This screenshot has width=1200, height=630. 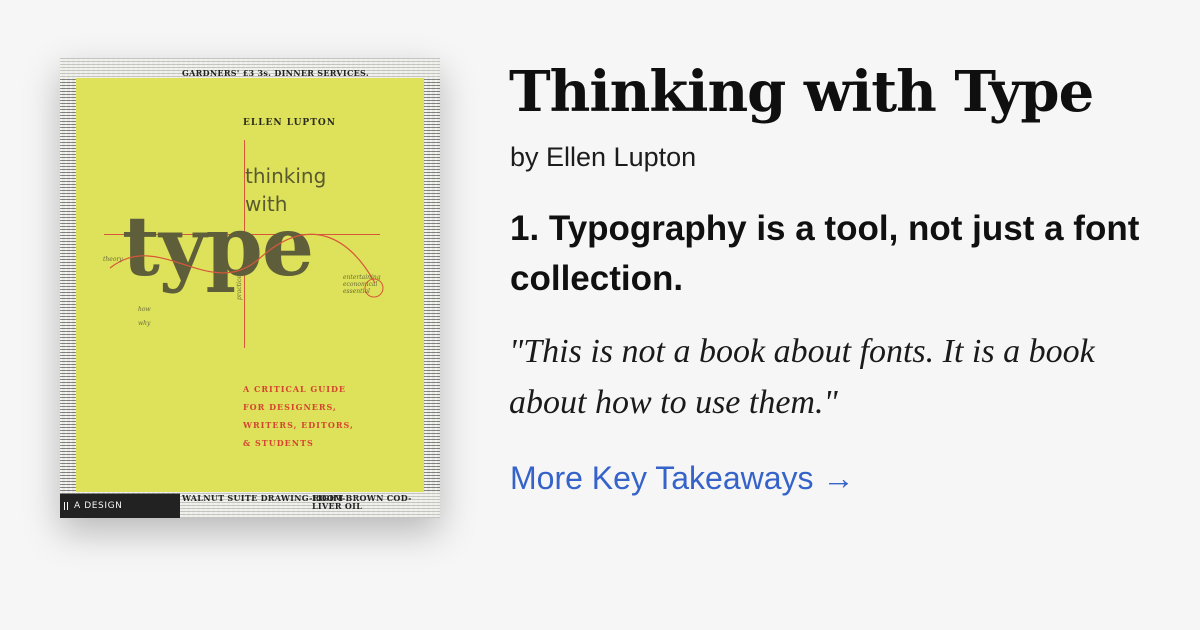 What do you see at coordinates (298, 425) in the screenshot?
I see `cover-subtitle-line3: WRITERS, EDITORS,` at bounding box center [298, 425].